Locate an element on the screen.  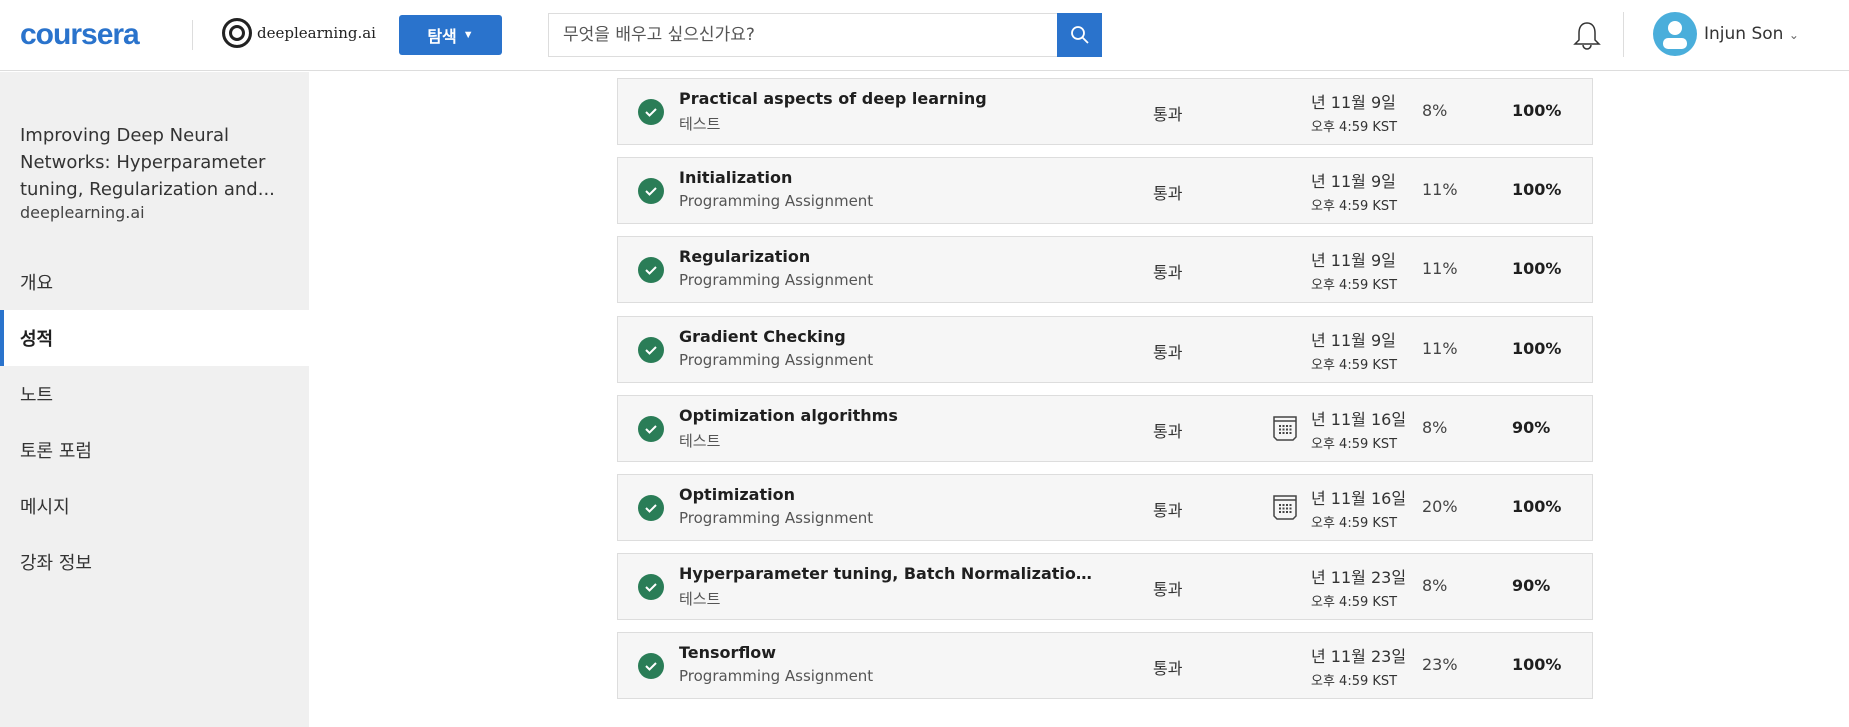
search-button is located at coordinates (1079, 35).